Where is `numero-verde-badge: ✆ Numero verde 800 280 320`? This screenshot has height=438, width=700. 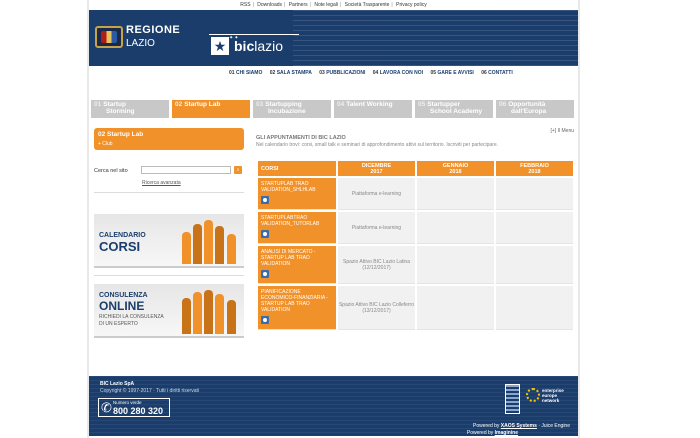
numero-verde-badge: ✆ Numero verde 800 280 320 is located at coordinates (134, 407).